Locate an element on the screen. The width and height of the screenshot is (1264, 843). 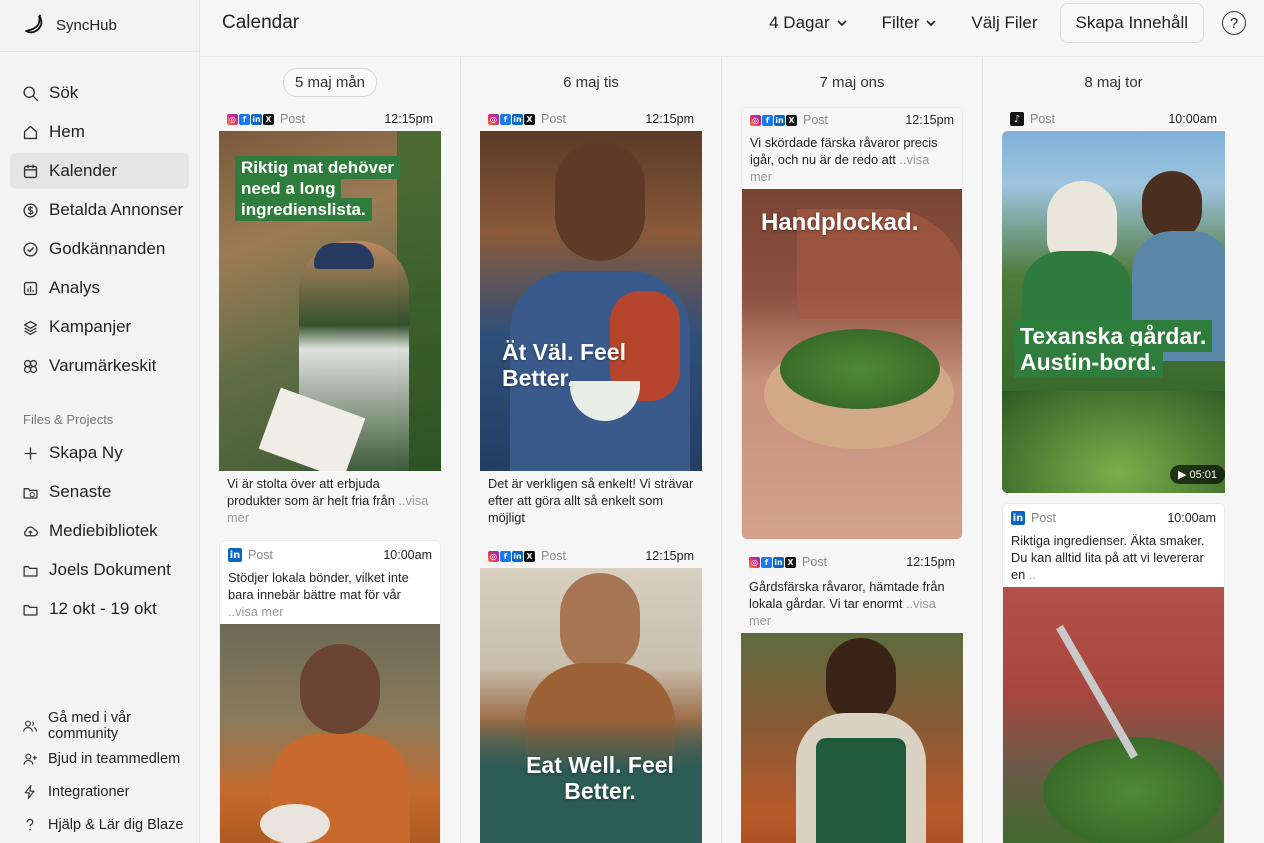
recent-folder-icon is located at coordinates (30, 493).